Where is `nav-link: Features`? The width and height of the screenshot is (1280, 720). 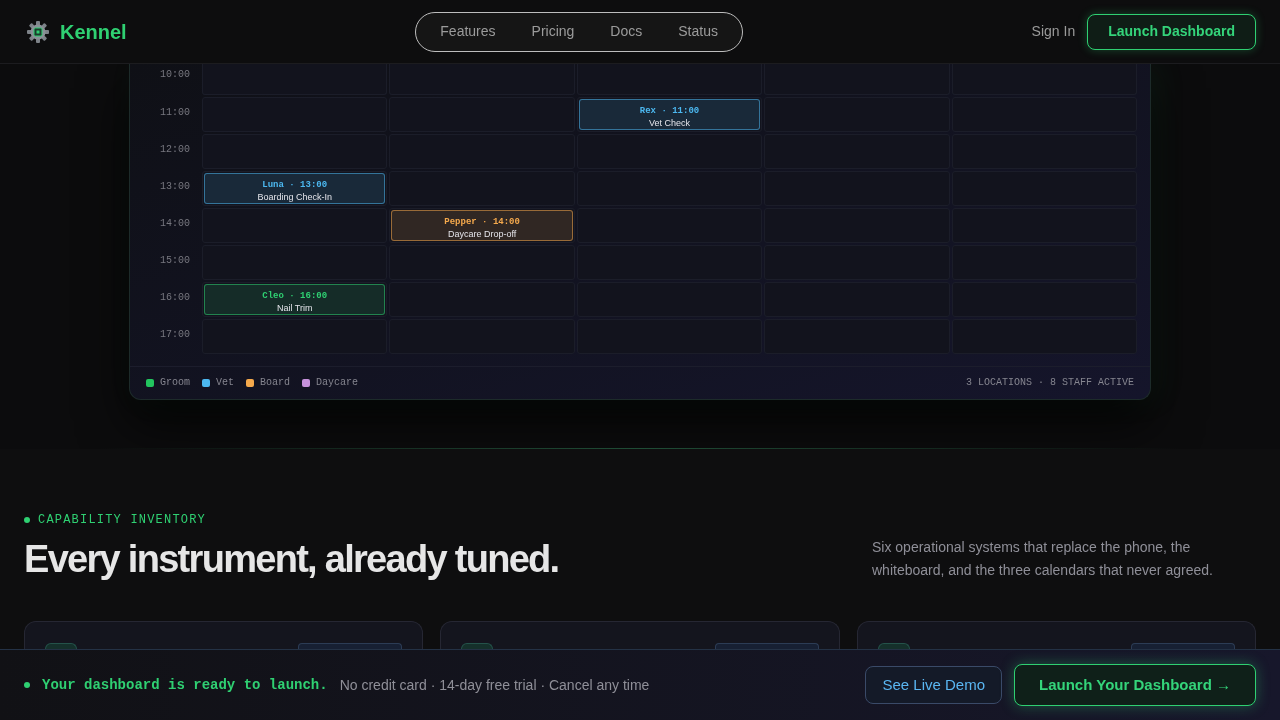 nav-link: Features is located at coordinates (468, 31).